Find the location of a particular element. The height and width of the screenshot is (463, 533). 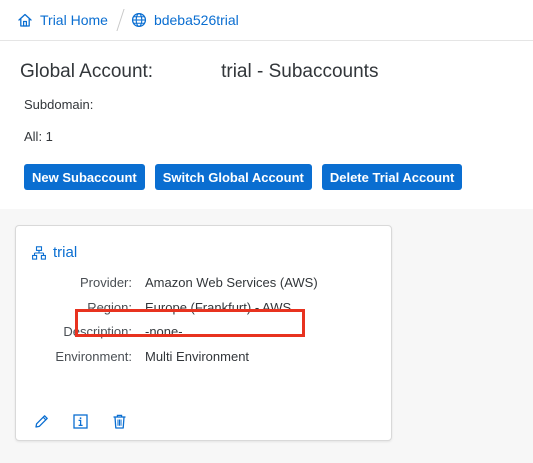

breadcrumb-separator is located at coordinates (120, 20).